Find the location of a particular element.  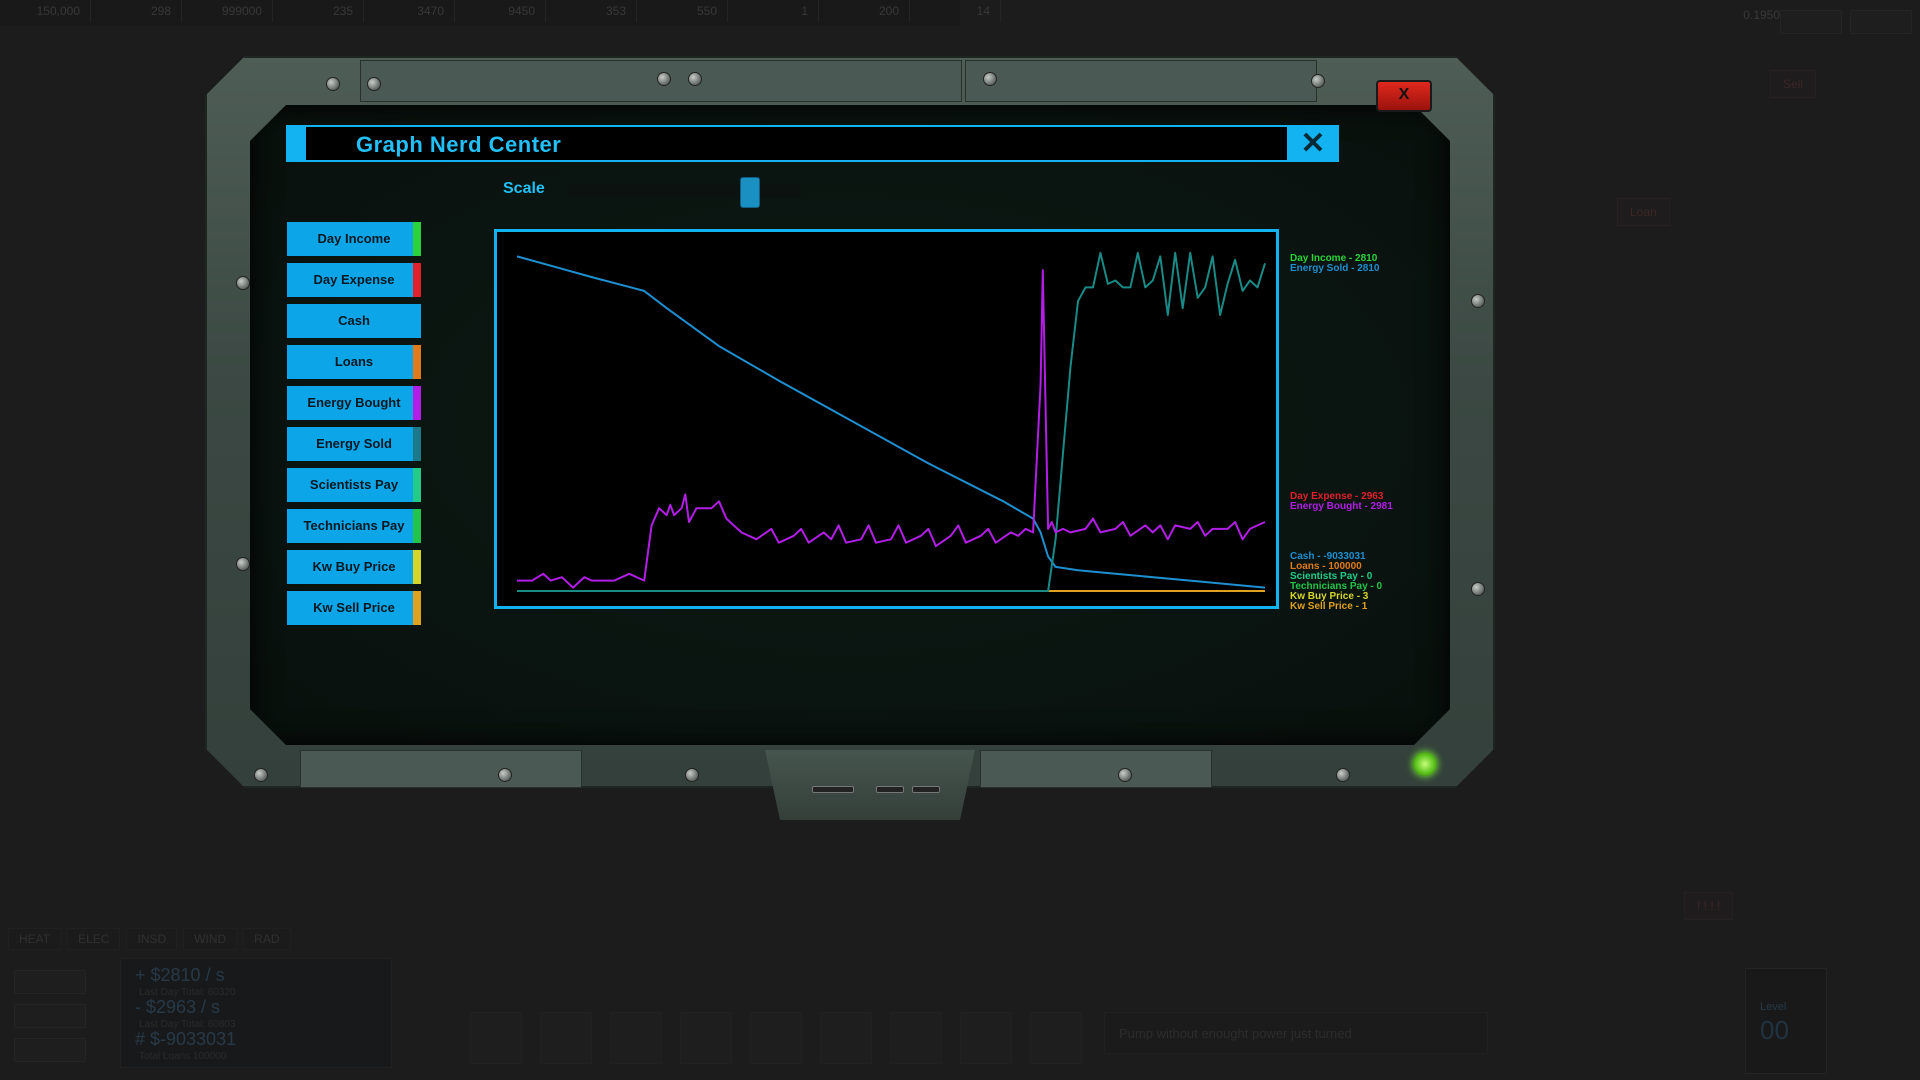

cash-value: # $-9033031 is located at coordinates (186, 1039).